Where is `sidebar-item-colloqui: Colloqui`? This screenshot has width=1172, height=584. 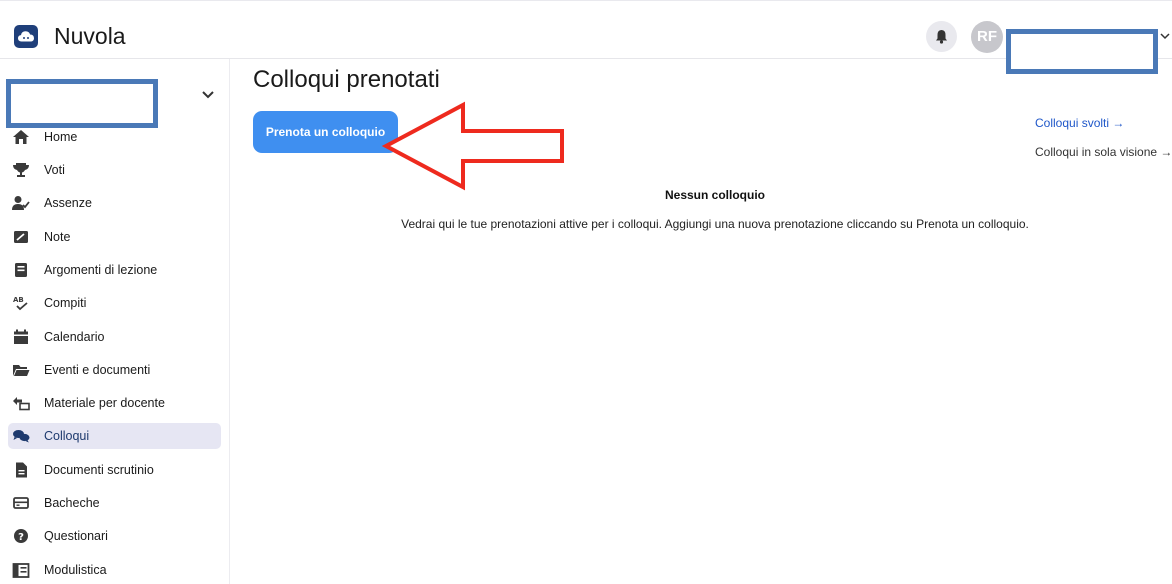
sidebar-item-colloqui: Colloqui is located at coordinates (114, 436).